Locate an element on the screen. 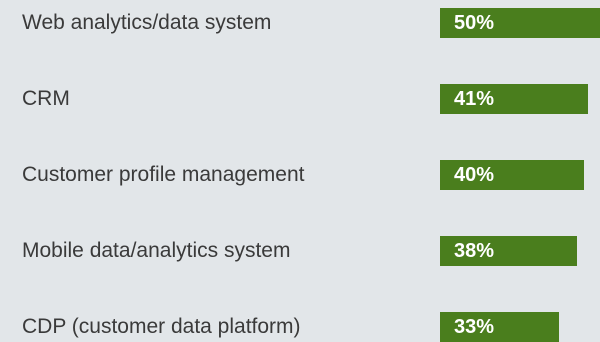 The image size is (600, 342). bar-value-label: 41% is located at coordinates (474, 99).